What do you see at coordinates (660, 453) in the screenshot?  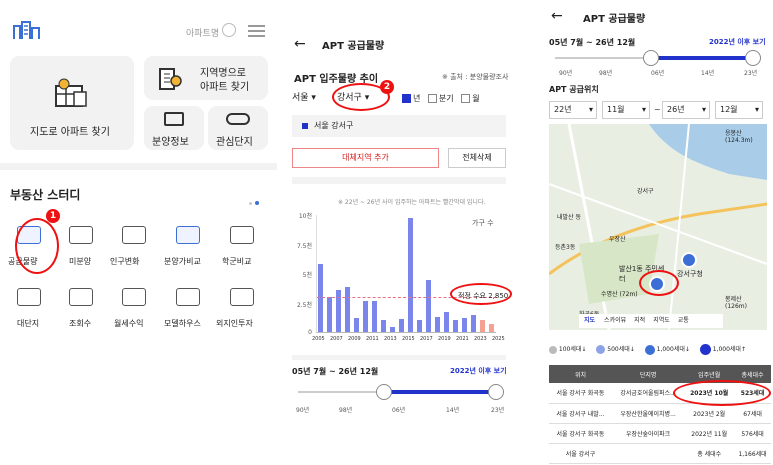 I see `table-total-row: 서울 강서구 총 세대수 1,166세대` at bounding box center [660, 453].